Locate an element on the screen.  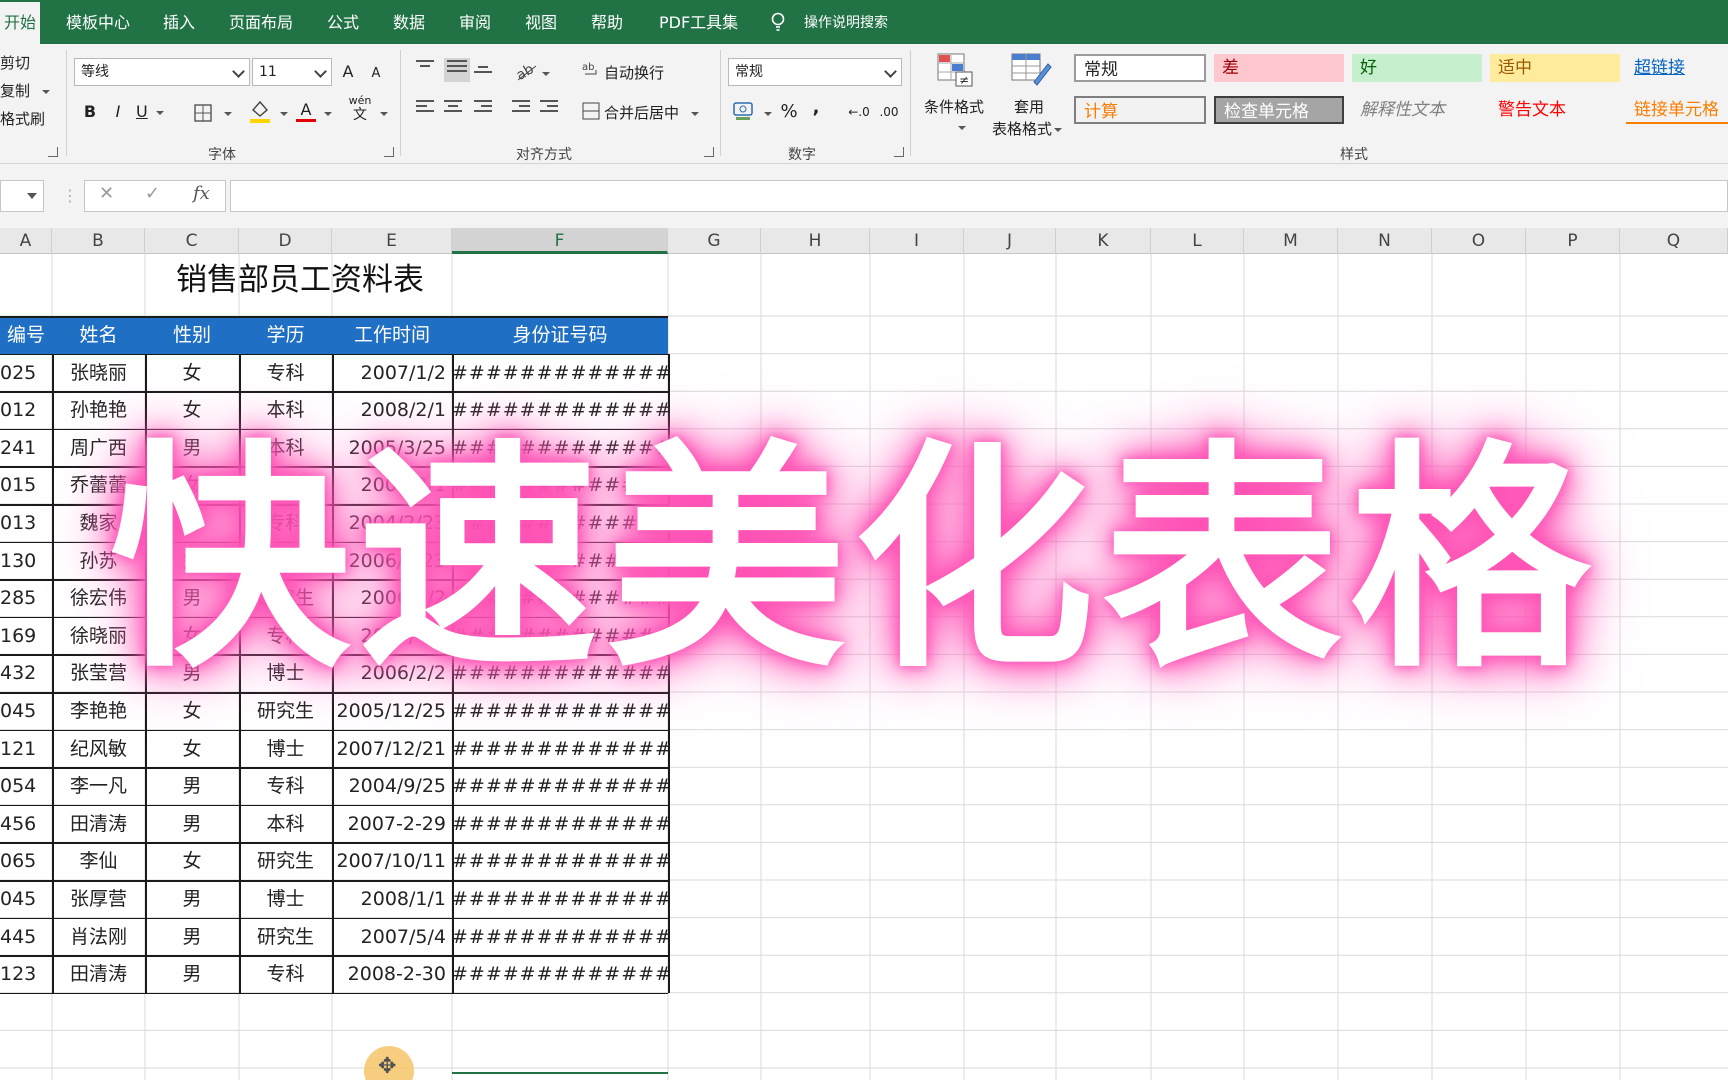
table-header-cell: 姓名 is located at coordinates (98, 335).